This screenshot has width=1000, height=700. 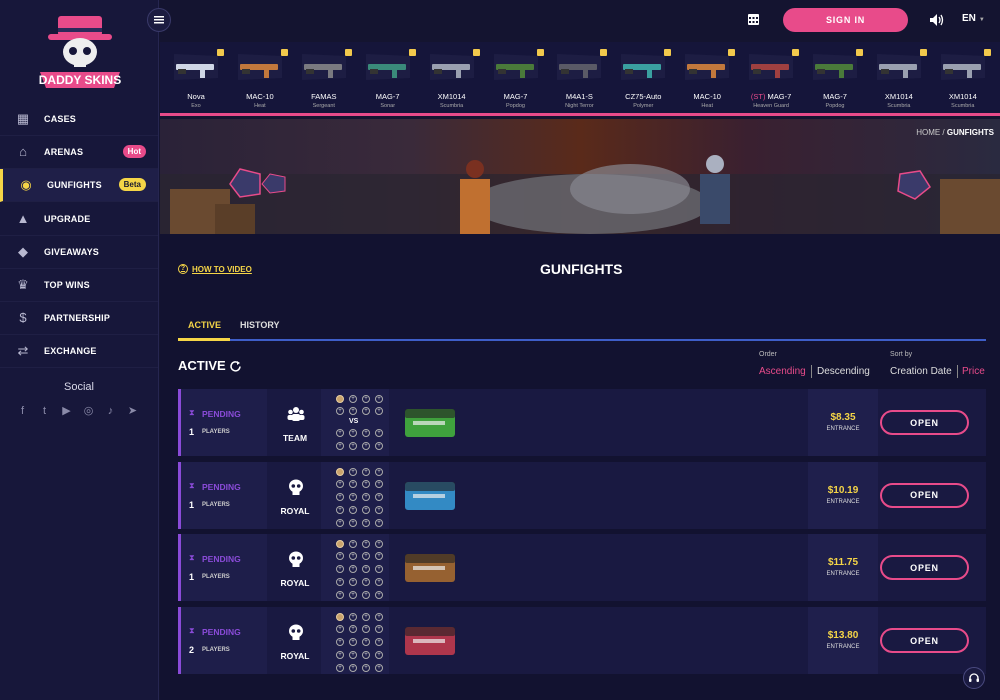 I want to click on menu-toggle-button, so click(x=159, y=20).